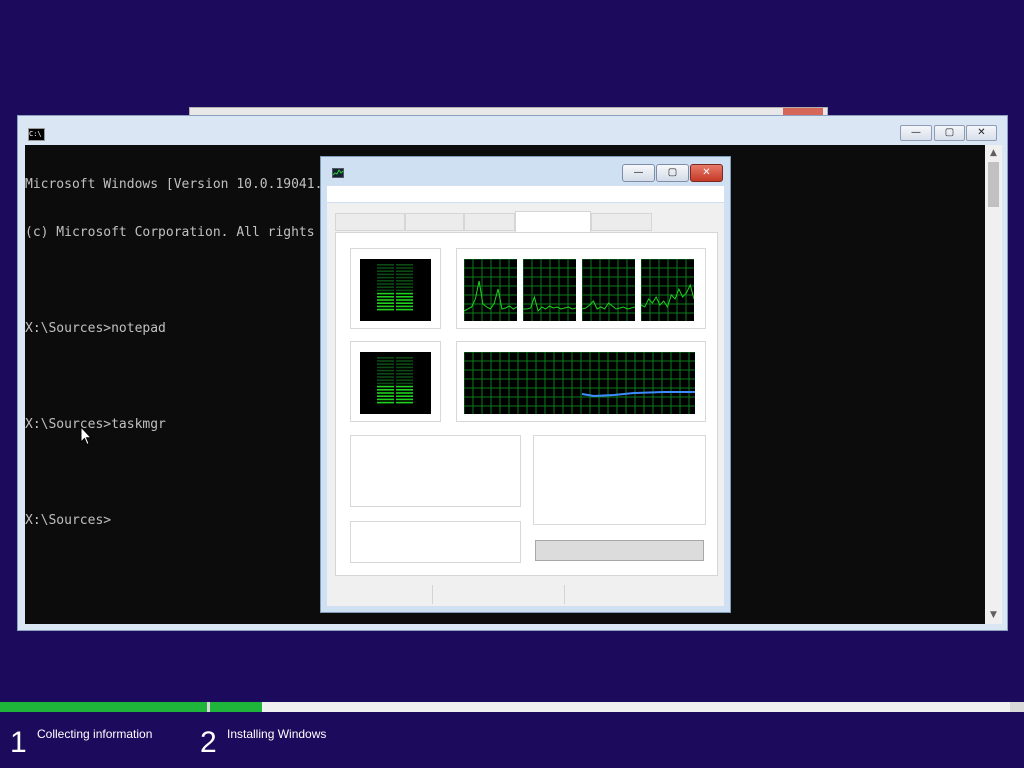  I want to click on status-processes, so click(380, 594).